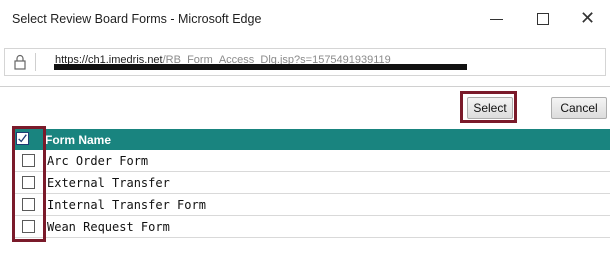 The height and width of the screenshot is (260, 610). Describe the element at coordinates (311, 161) in the screenshot. I see `table-row: Arc Order Form` at that location.